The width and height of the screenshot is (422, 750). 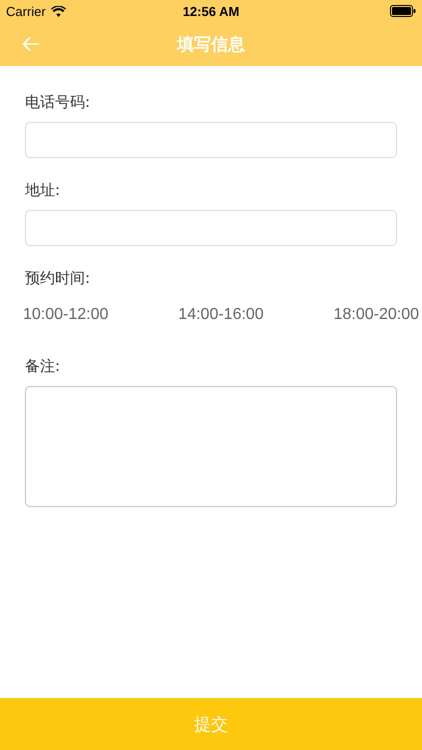 I want to click on field-label: 地址:, so click(x=43, y=190).